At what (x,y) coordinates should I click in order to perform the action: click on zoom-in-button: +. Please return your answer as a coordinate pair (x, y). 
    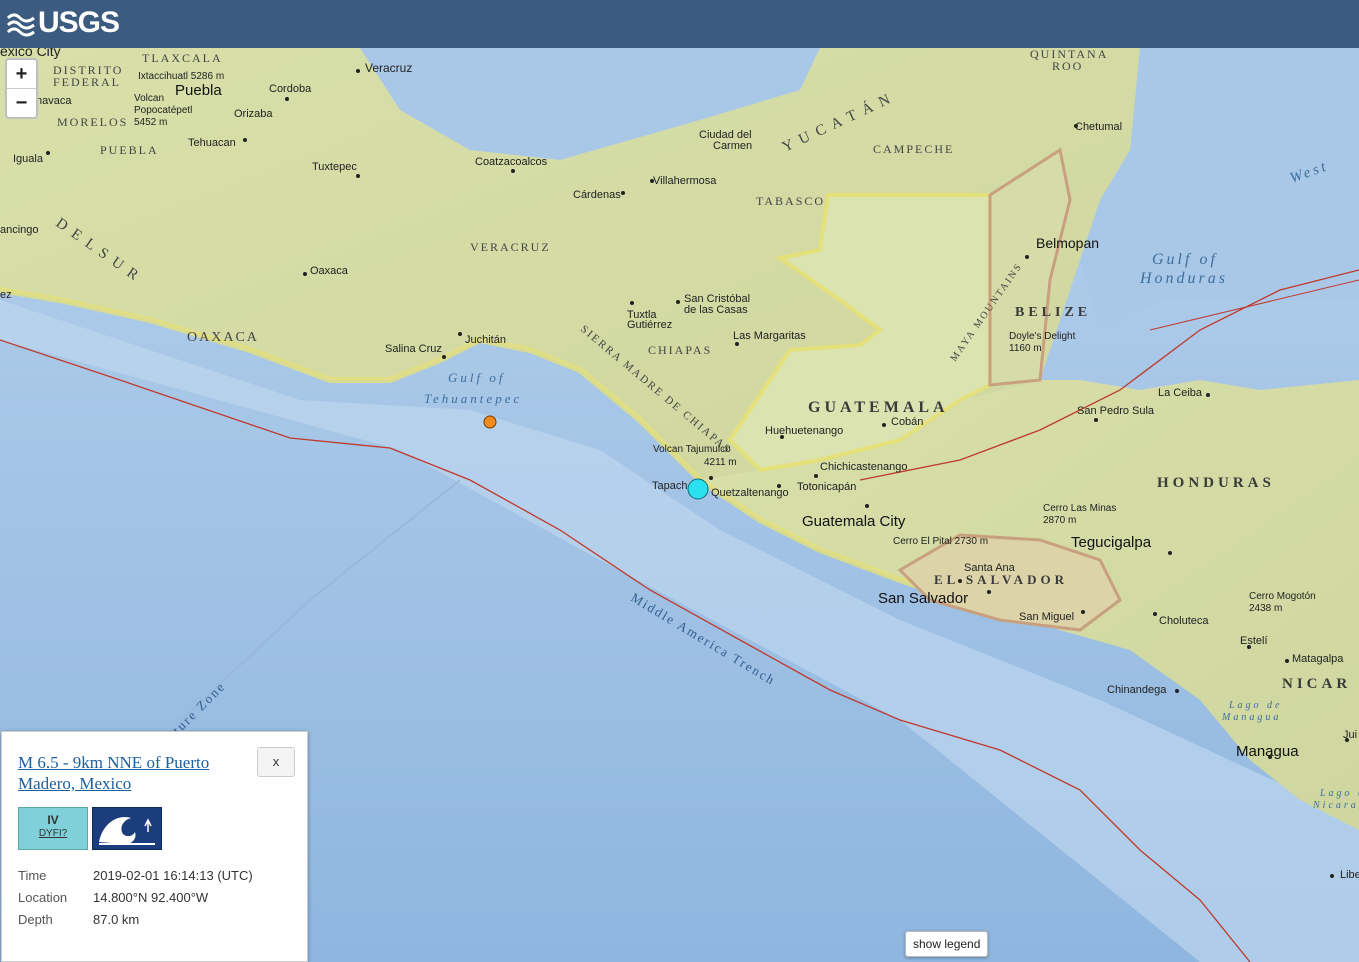
    Looking at the image, I should click on (21, 74).